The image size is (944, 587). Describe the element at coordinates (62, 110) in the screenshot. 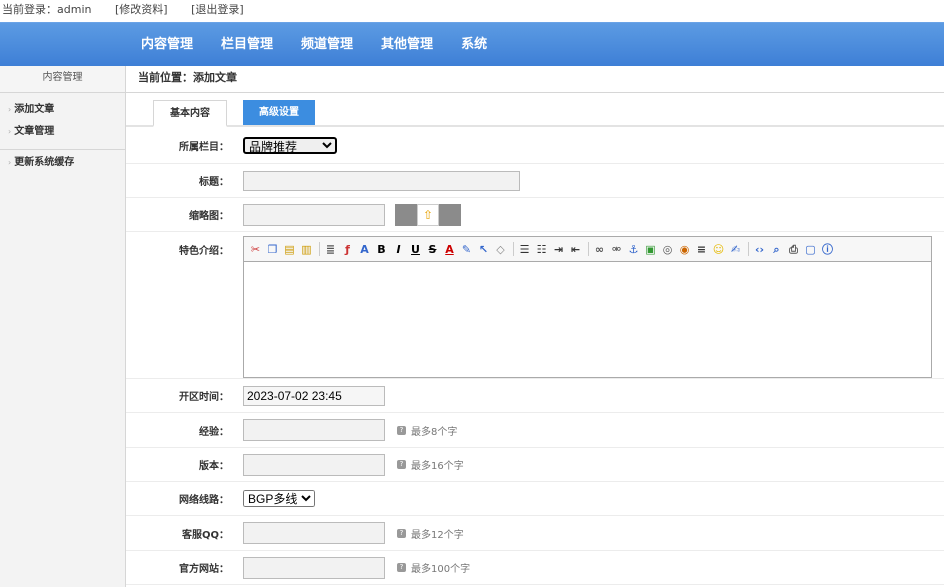

I see `sidebar-item-add-article: › 添加文章` at that location.